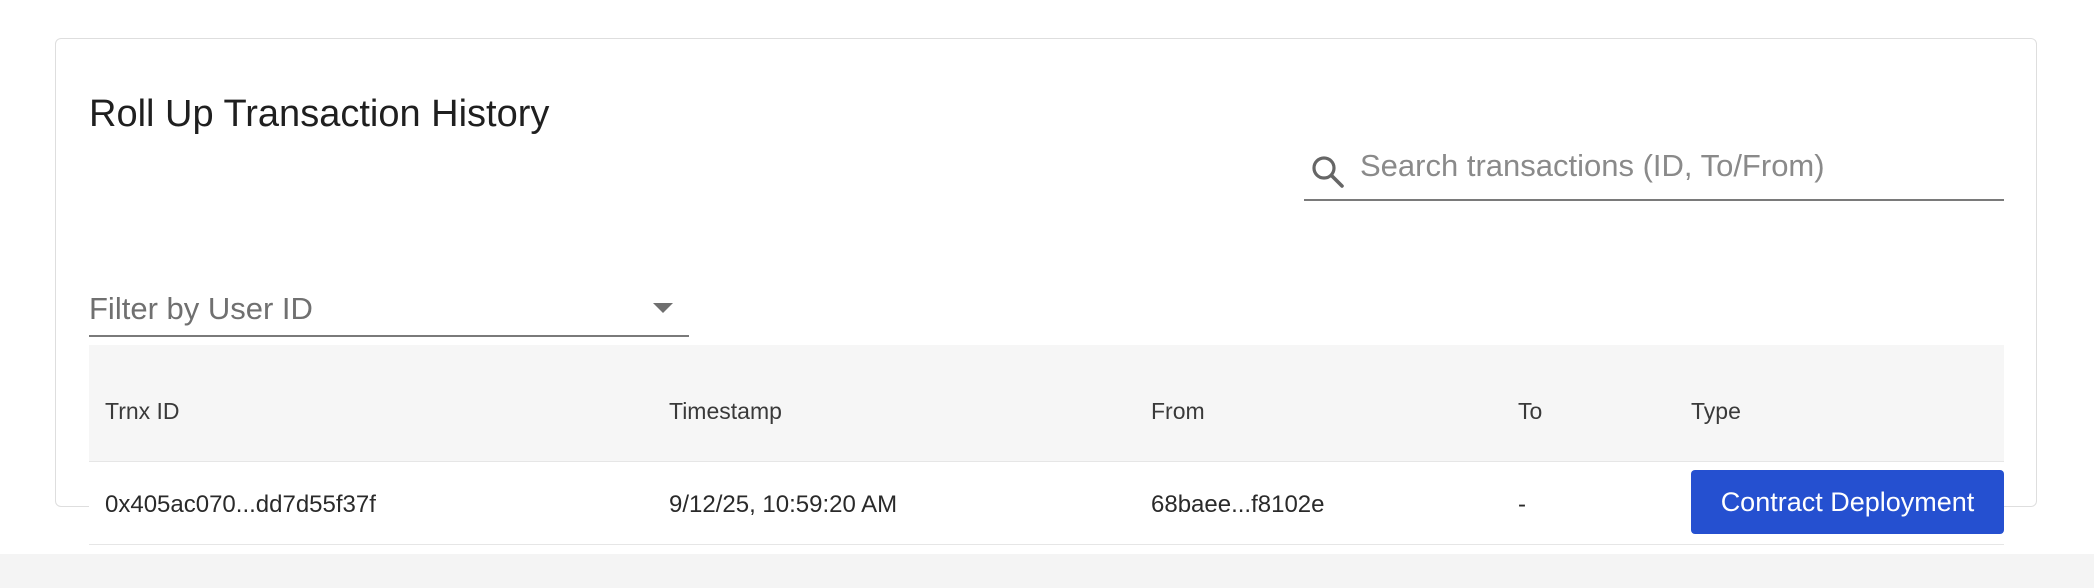  What do you see at coordinates (142, 384) in the screenshot?
I see `column-header-trnx-id: Trnx ID` at bounding box center [142, 384].